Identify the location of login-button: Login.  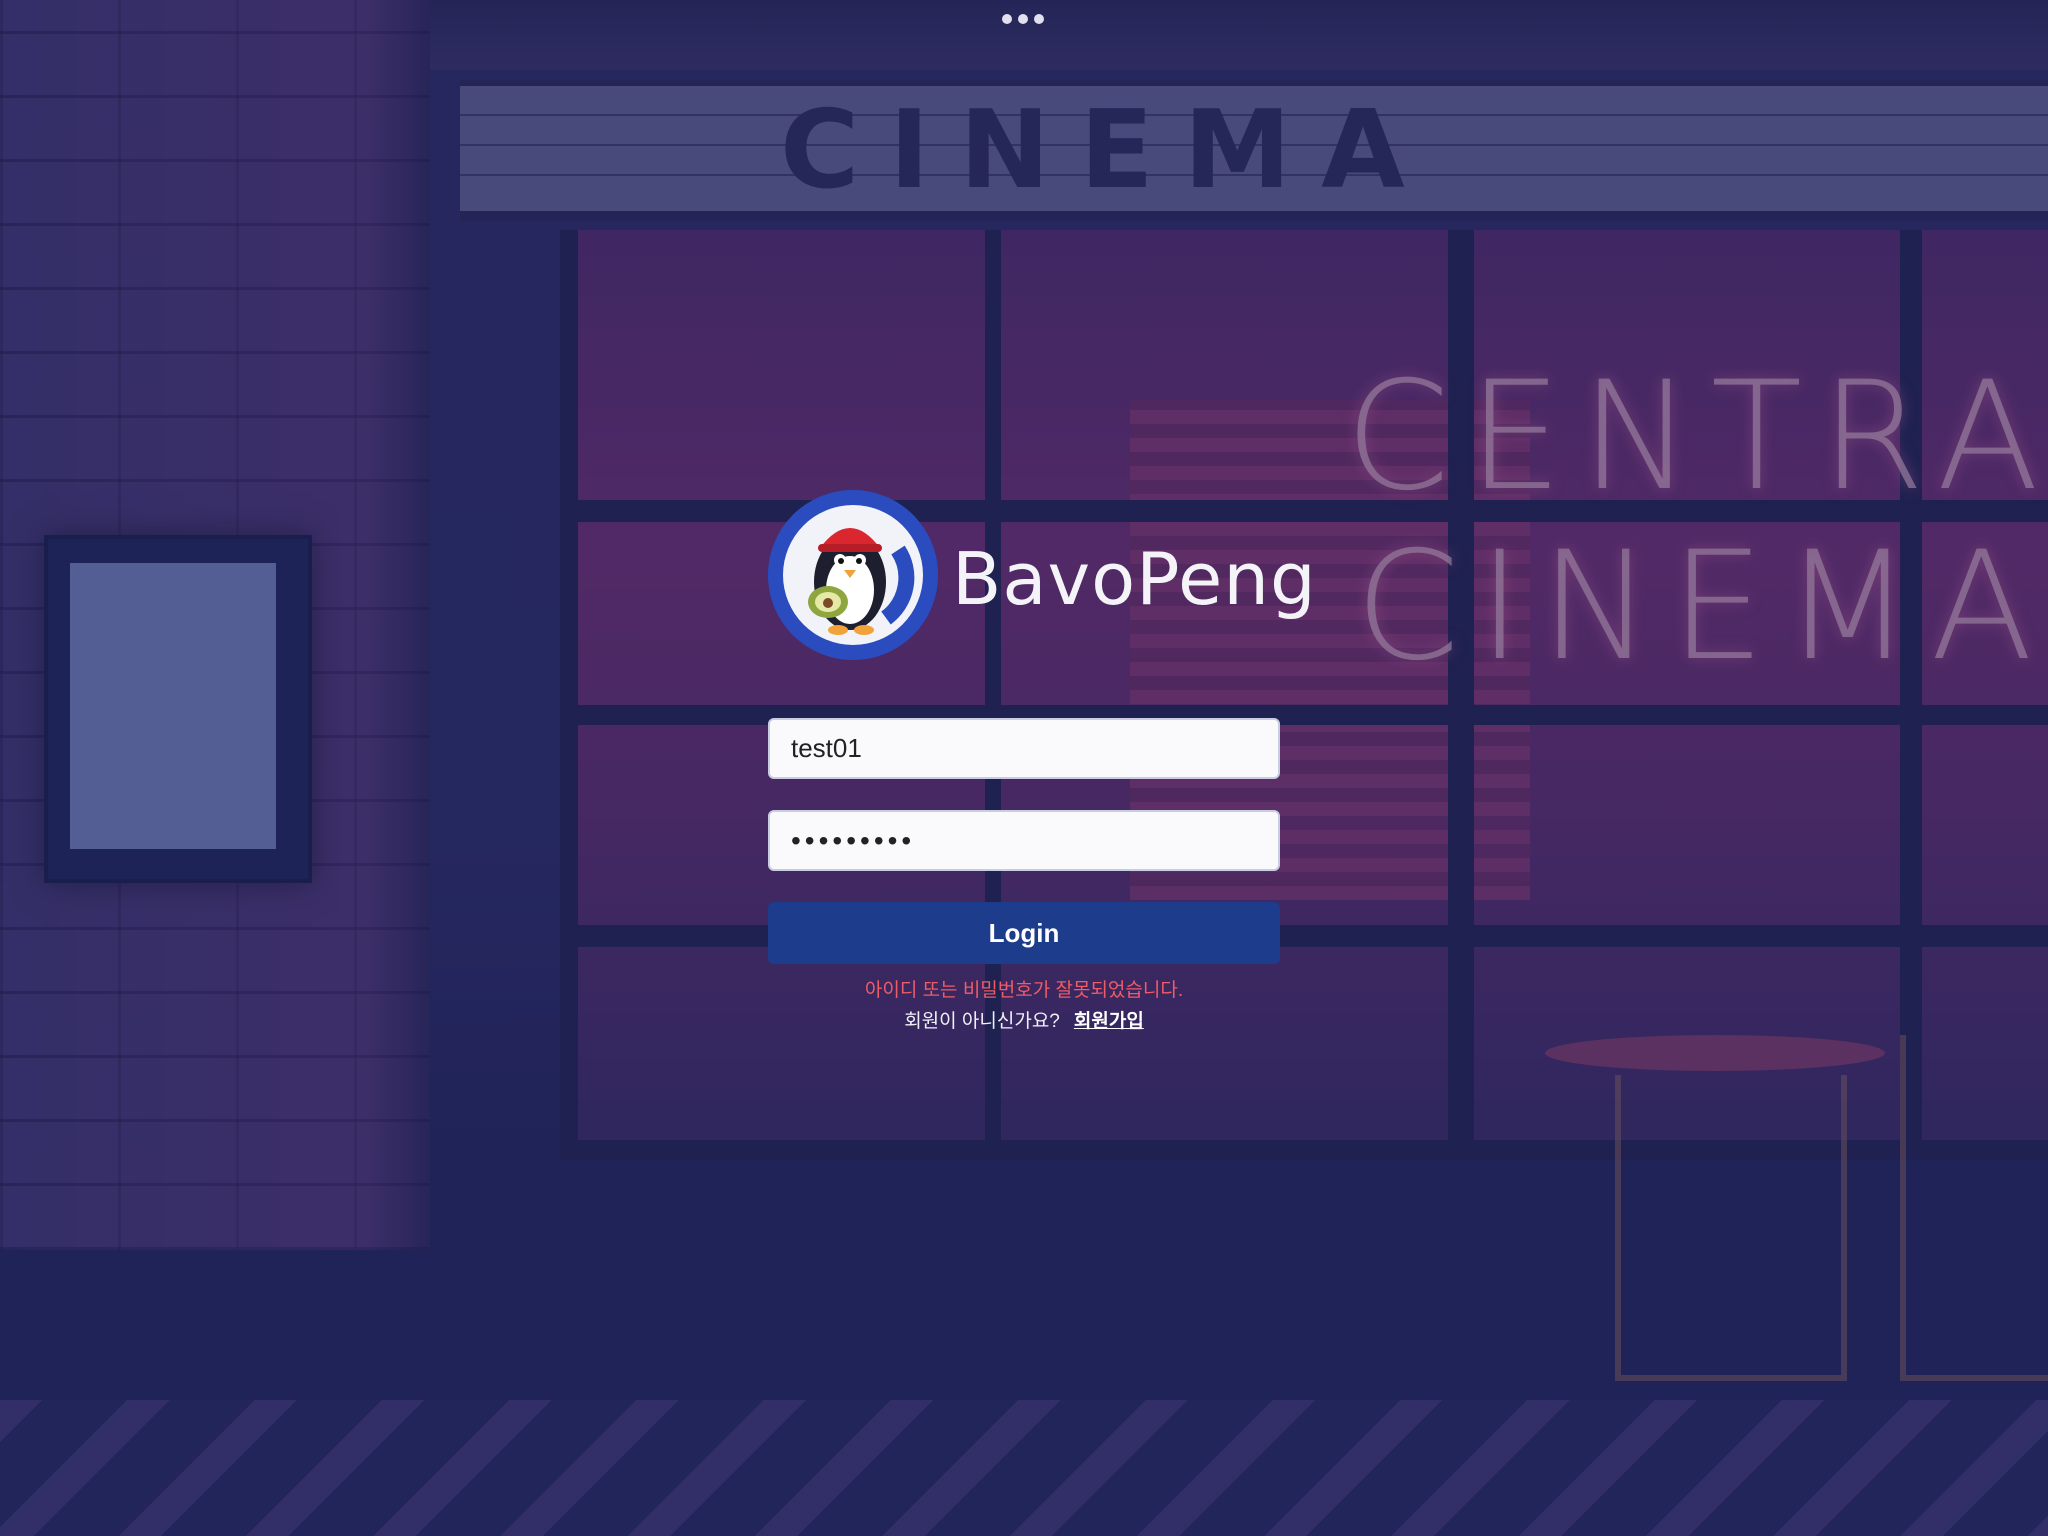
(1024, 933).